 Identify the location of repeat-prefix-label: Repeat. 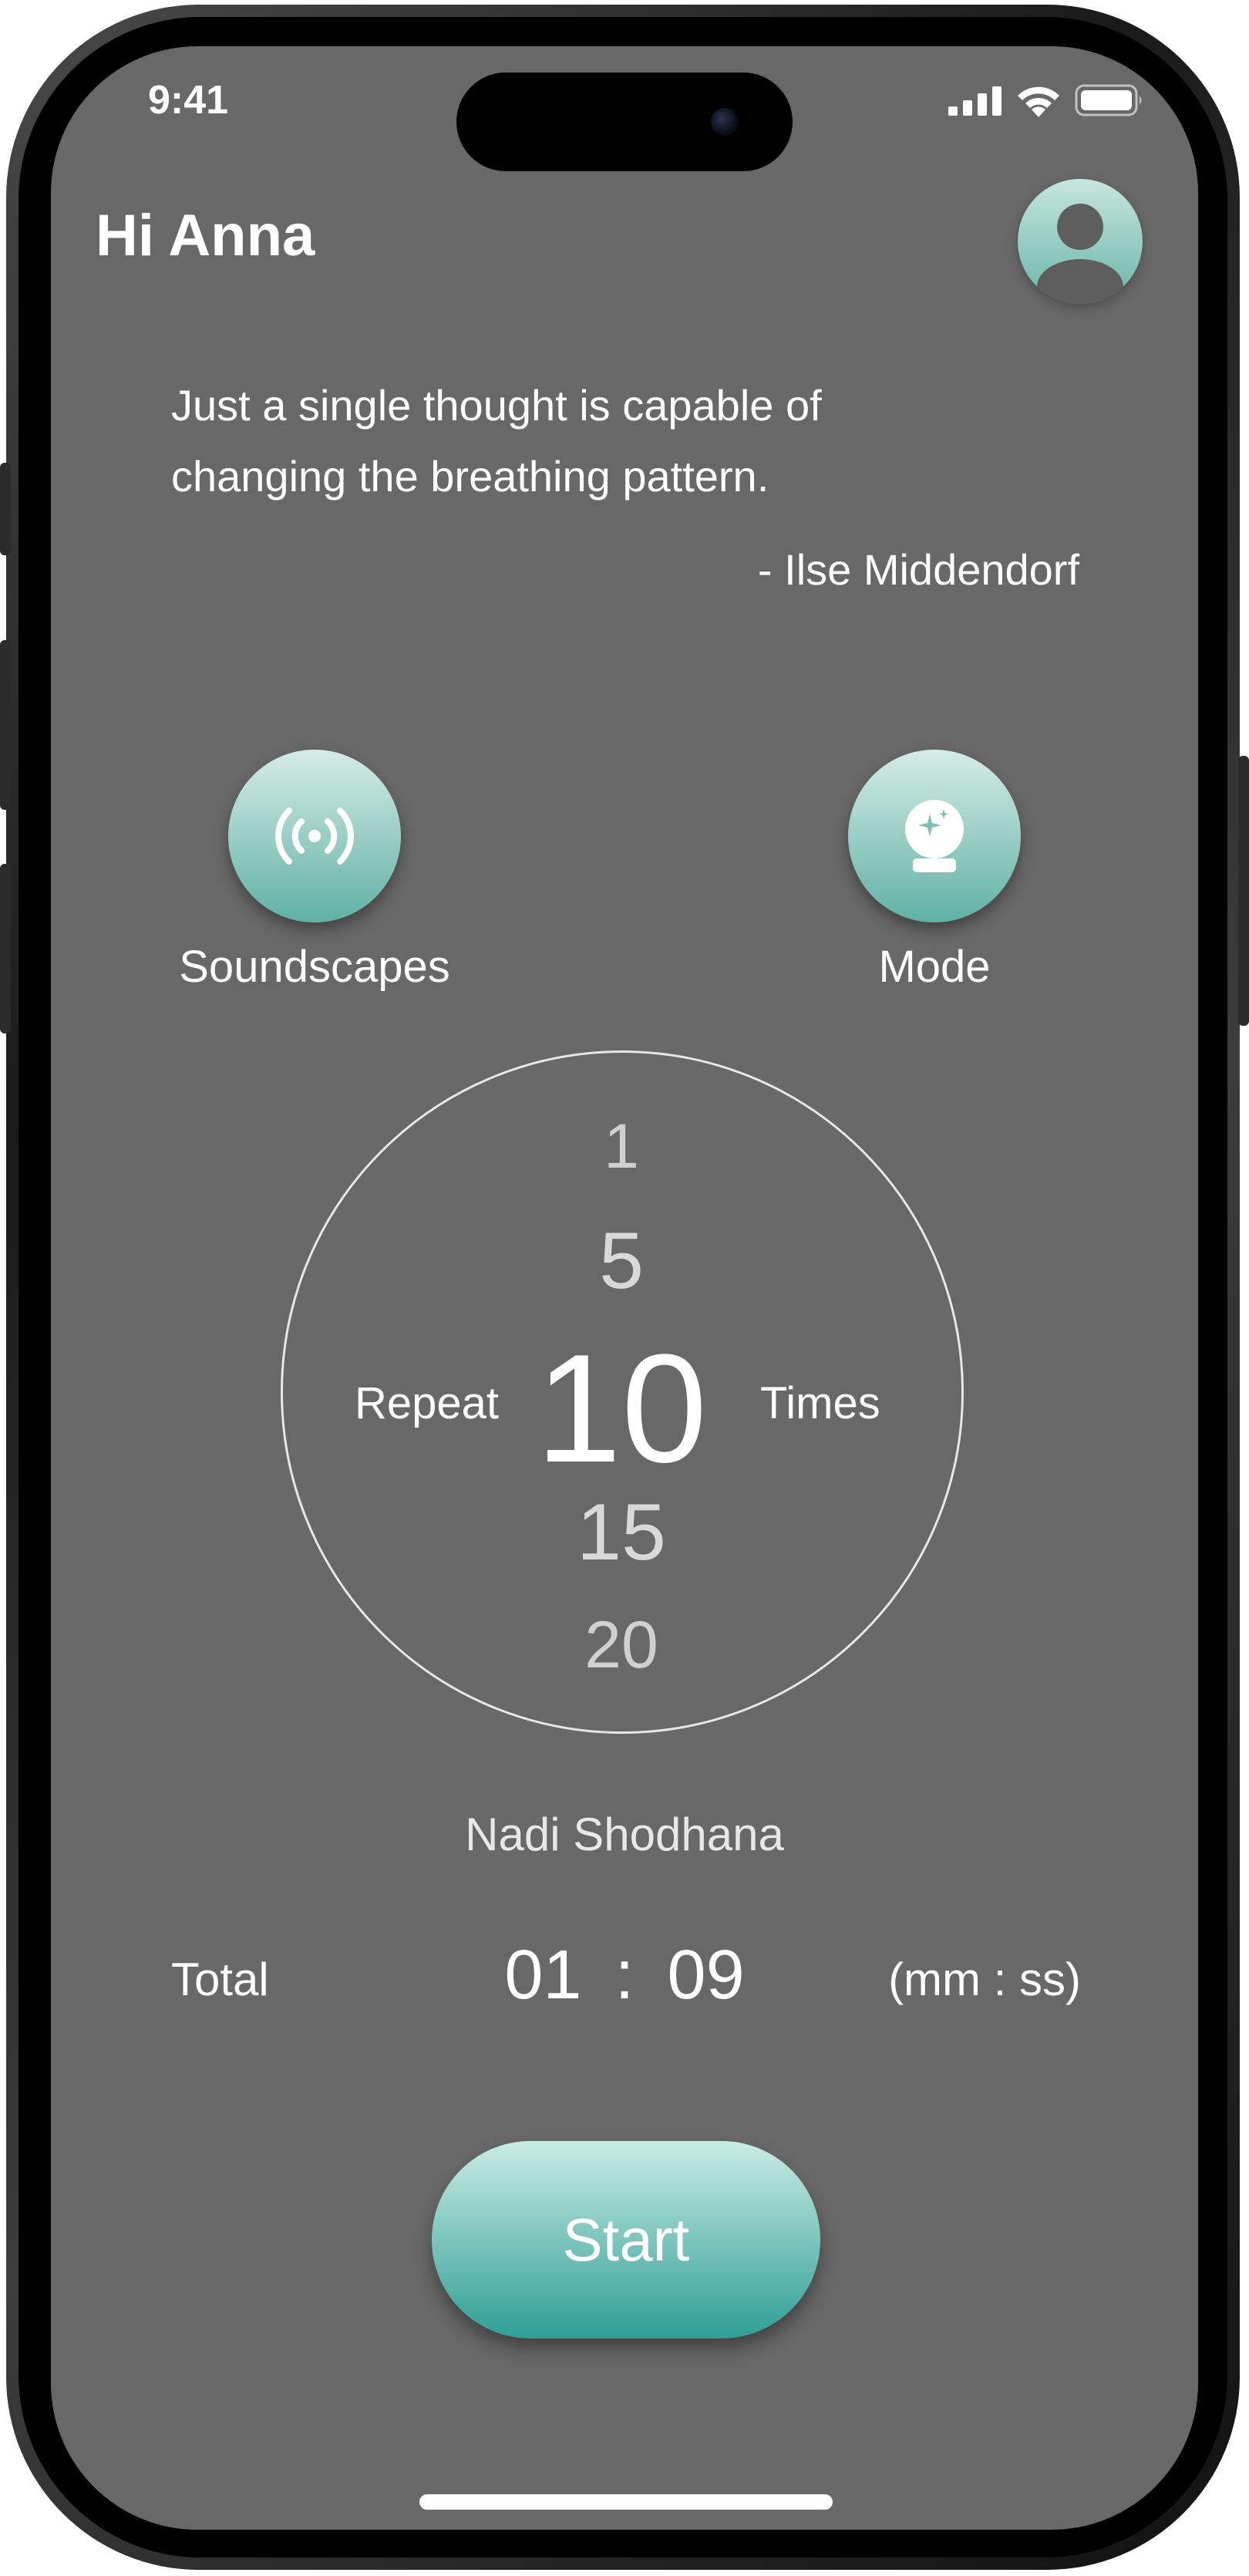
(428, 1403).